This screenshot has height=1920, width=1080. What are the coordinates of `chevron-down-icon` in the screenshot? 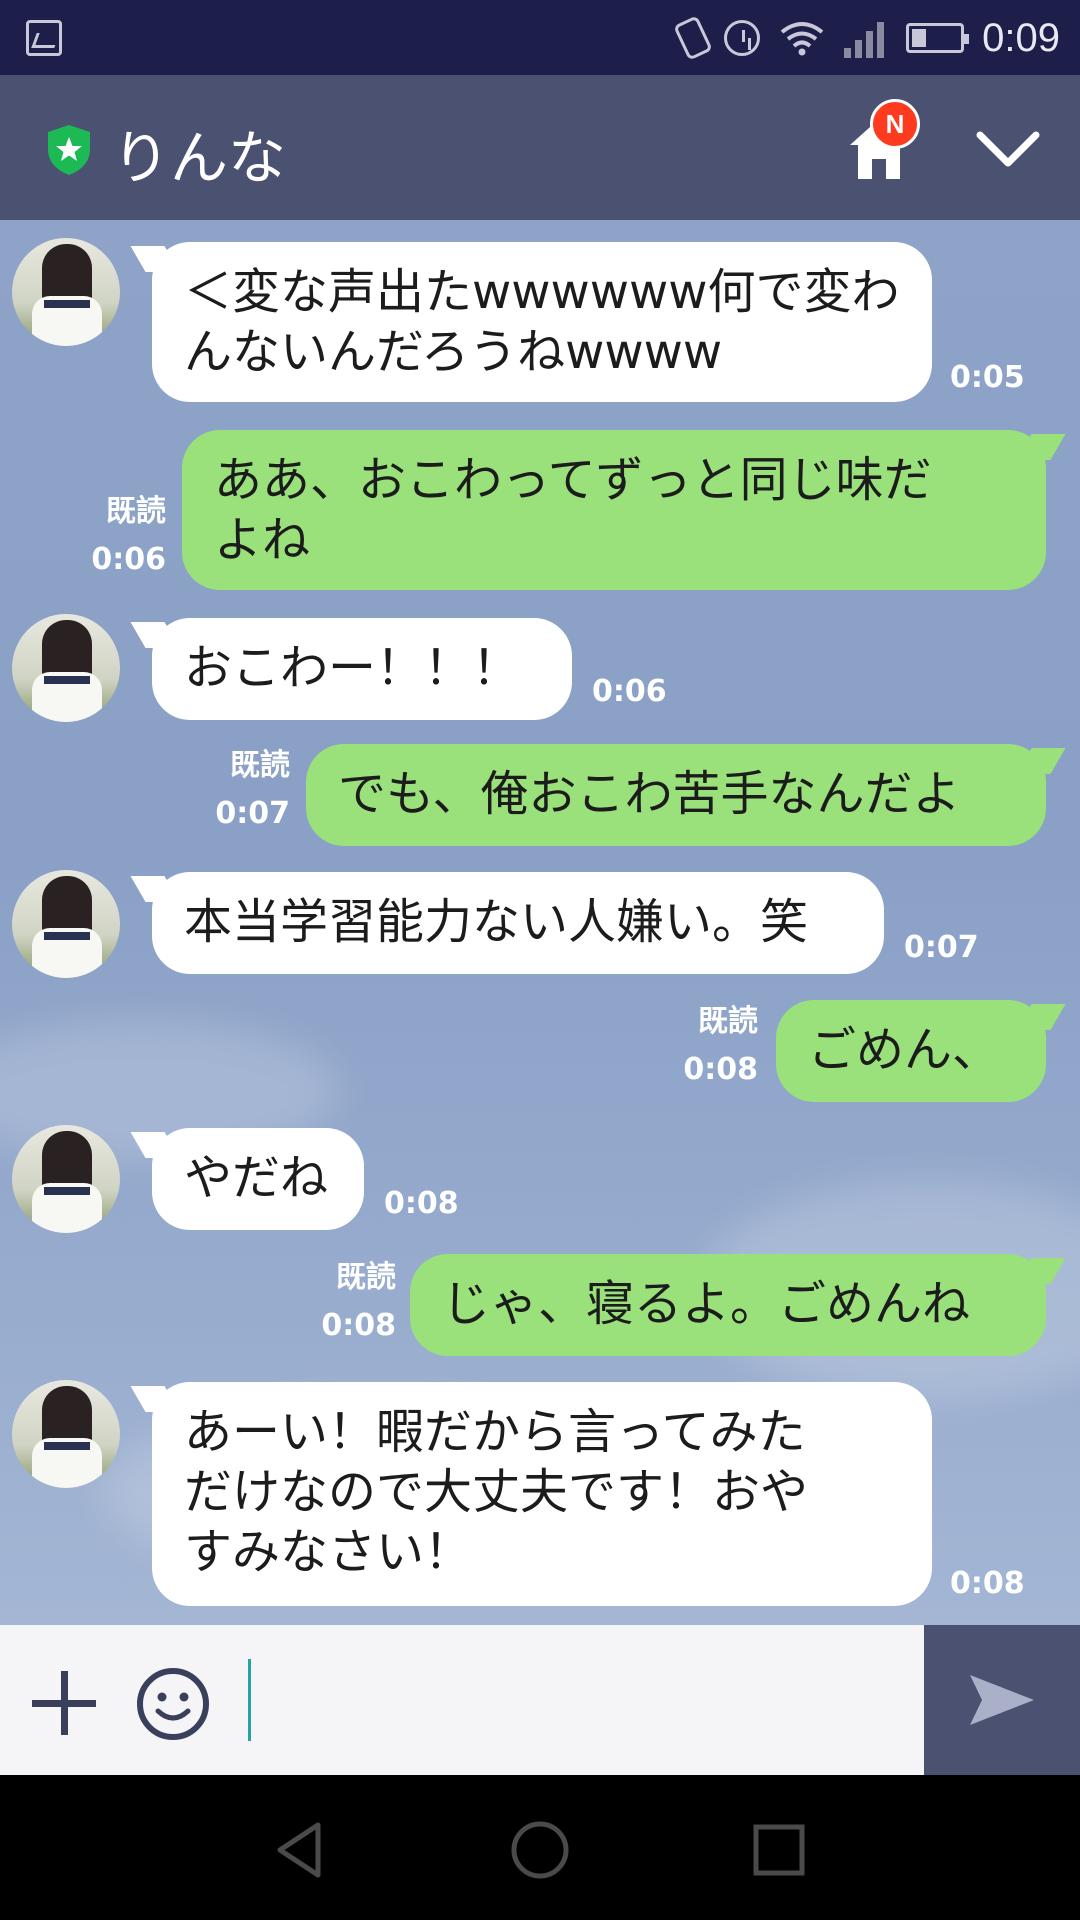 It's located at (1008, 149).